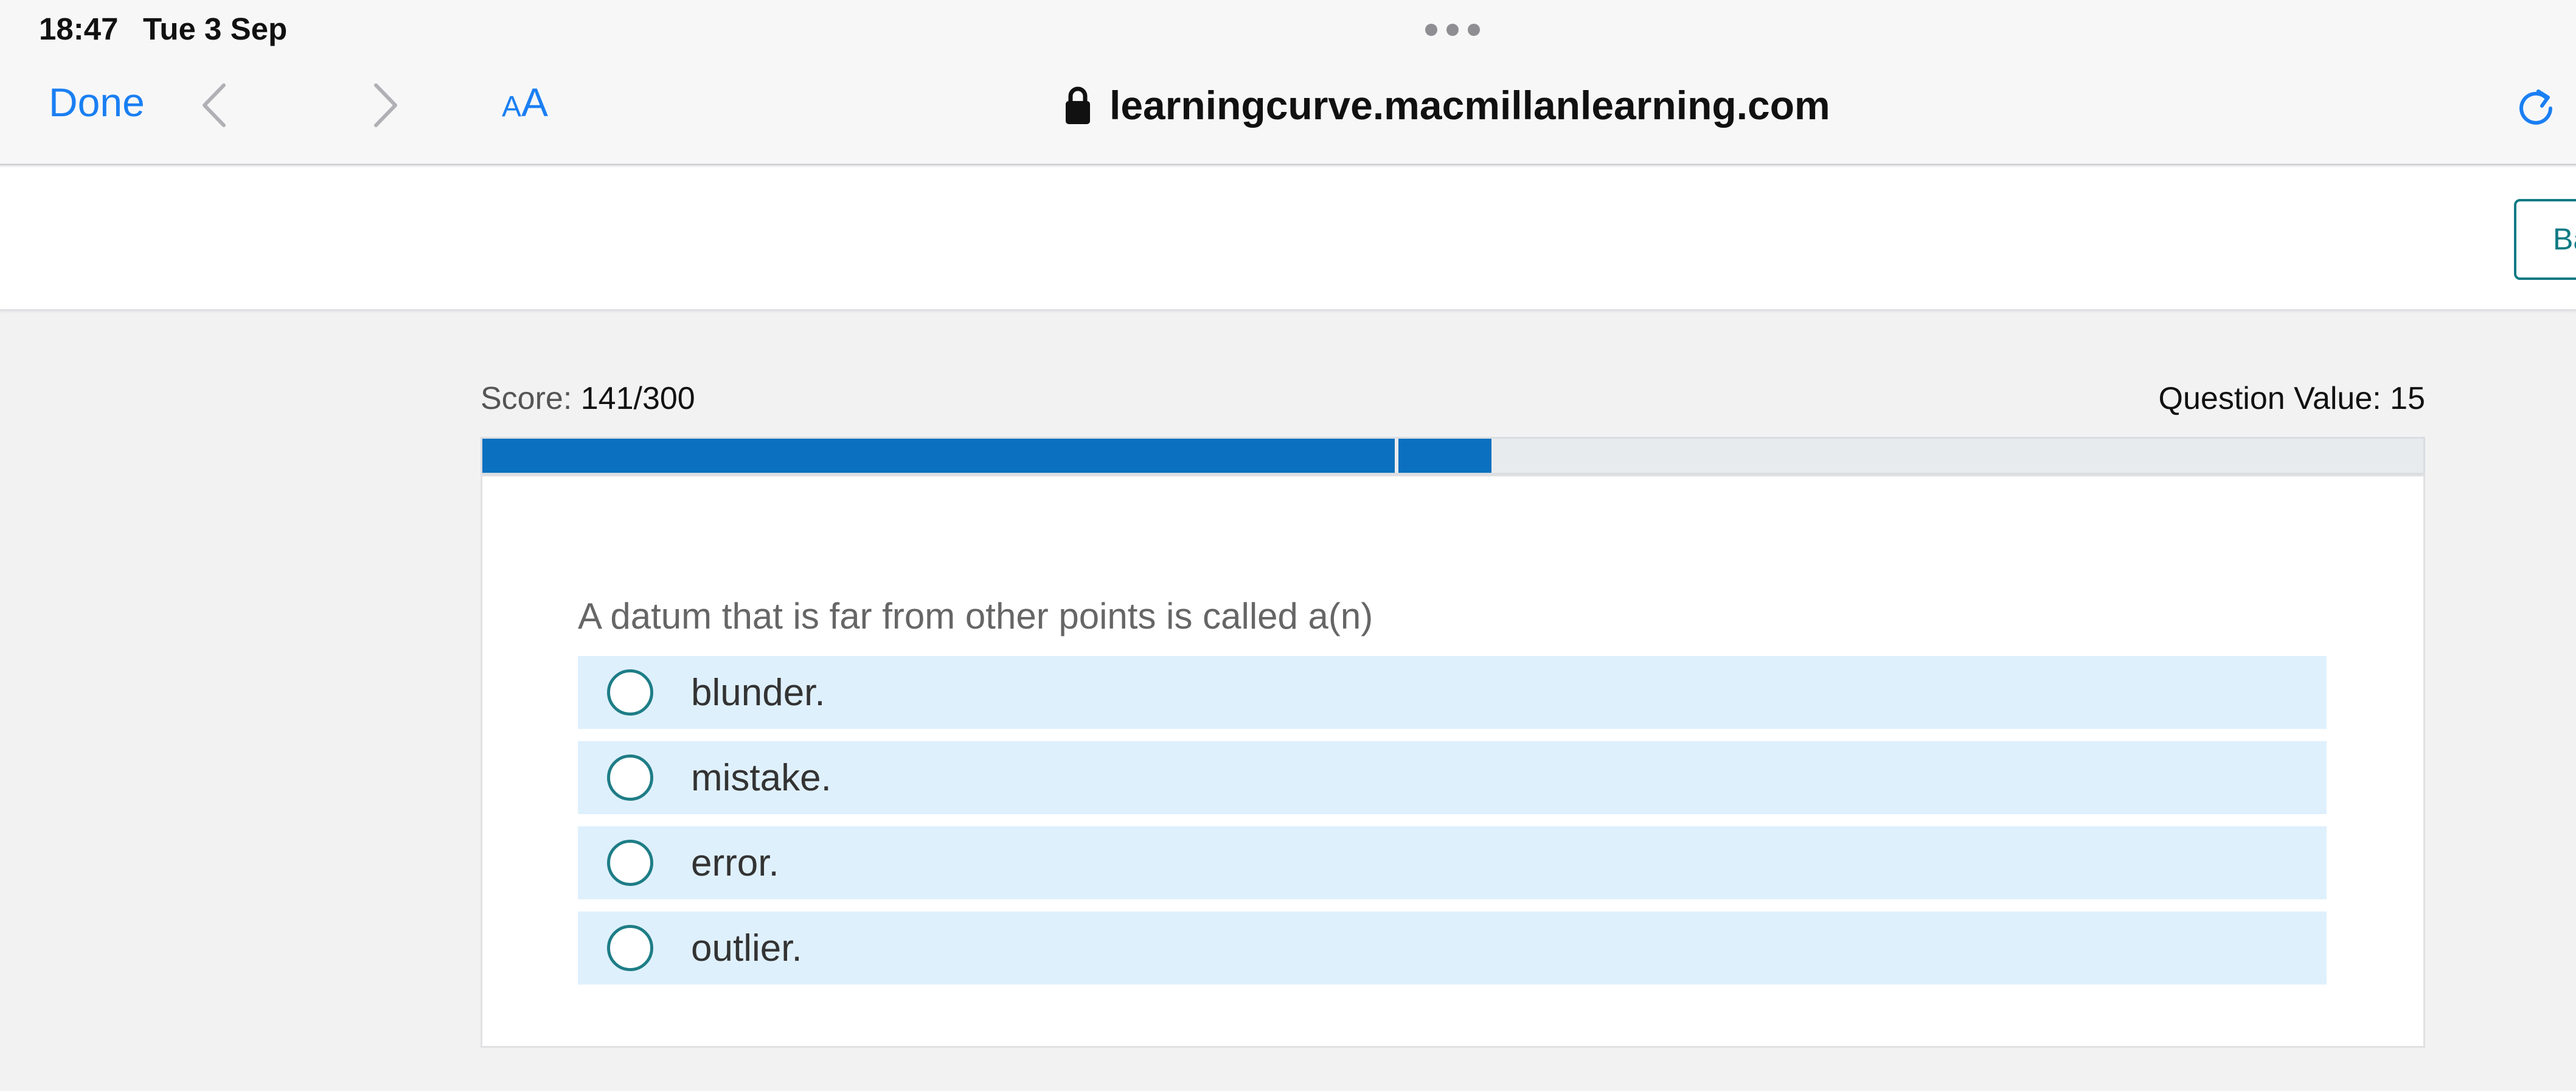  I want to click on question-value: Question Value: 15, so click(2291, 399).